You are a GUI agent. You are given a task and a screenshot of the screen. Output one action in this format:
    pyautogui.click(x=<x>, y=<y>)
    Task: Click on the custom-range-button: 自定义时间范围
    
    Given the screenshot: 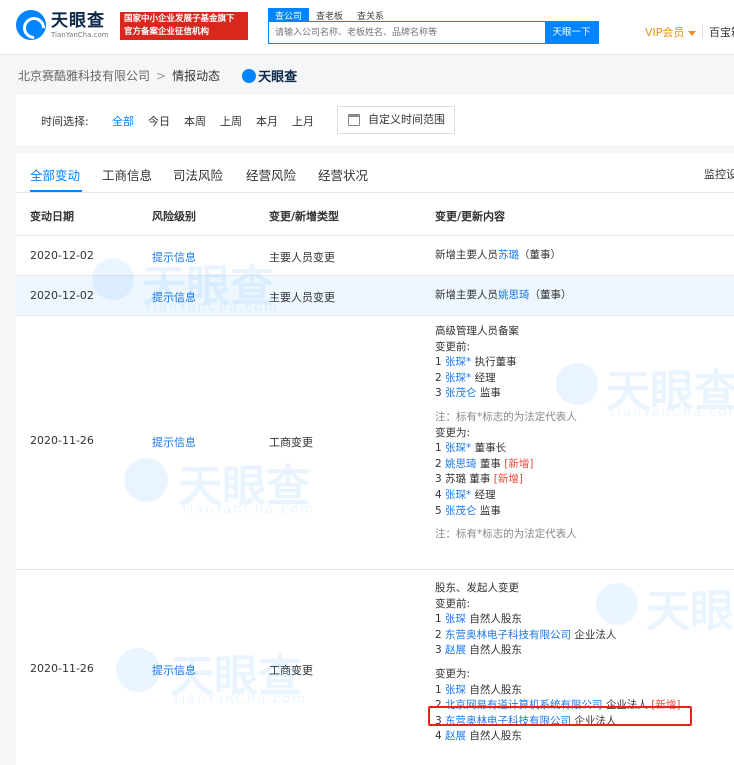 What is the action you would take?
    pyautogui.click(x=396, y=120)
    